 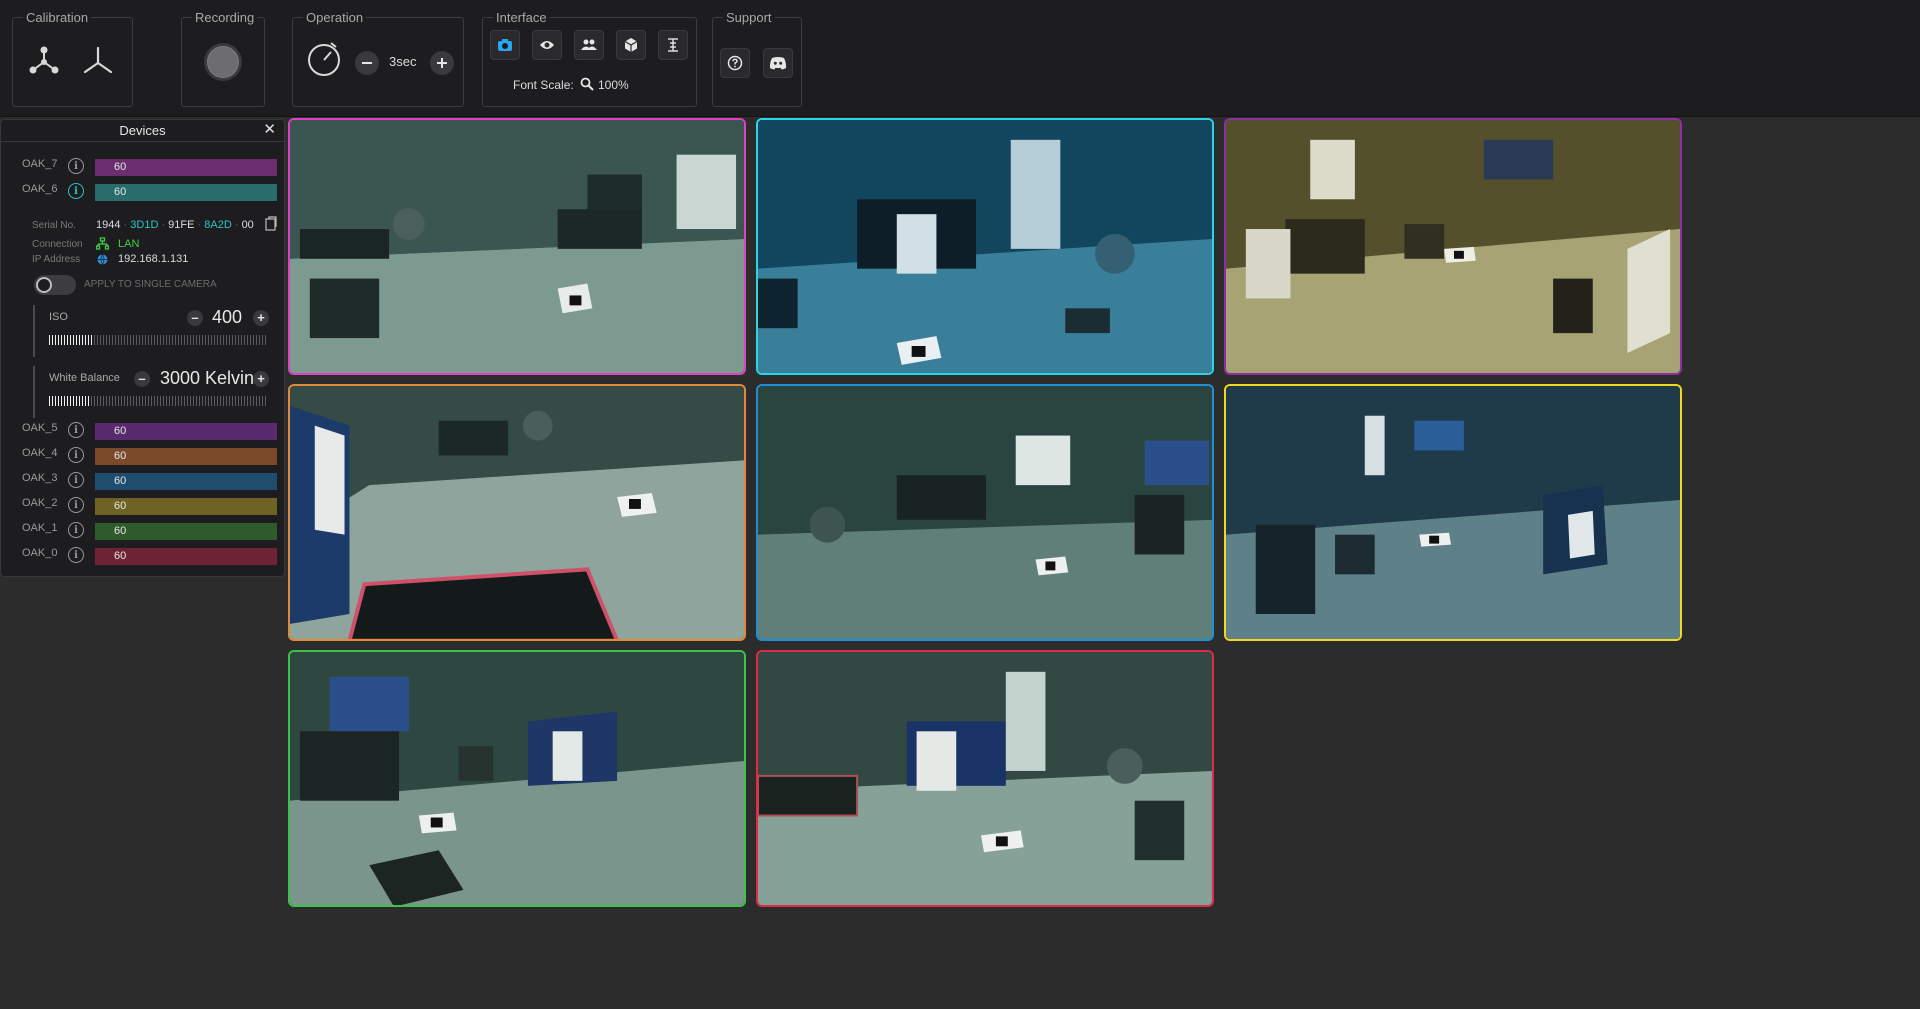 What do you see at coordinates (505, 45) in the screenshot?
I see `camera-icon` at bounding box center [505, 45].